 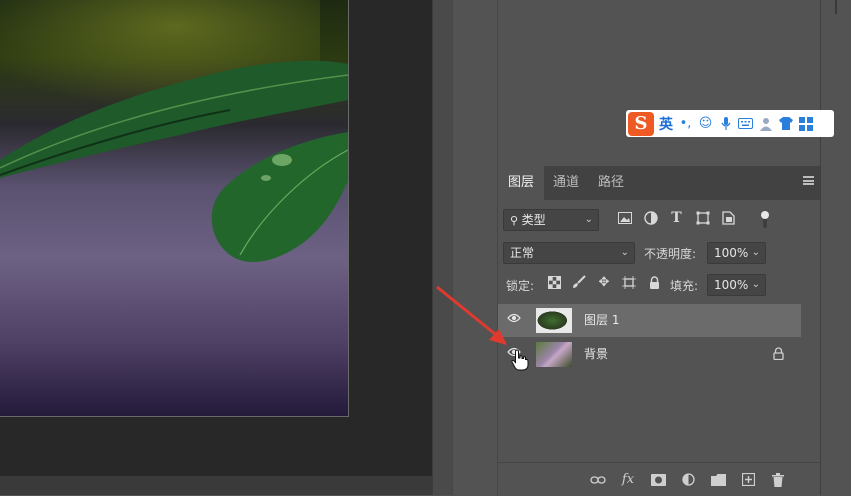 I want to click on ime-logo: S, so click(x=641, y=123).